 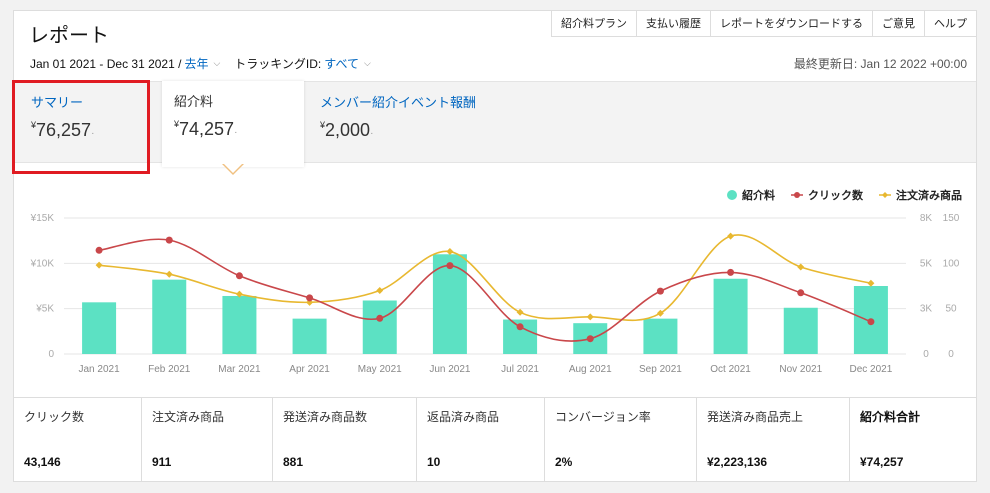 What do you see at coordinates (773, 440) in the screenshot?
I see `stat-shipped-sales: 発送済み商品売上 ¥2,223,136` at bounding box center [773, 440].